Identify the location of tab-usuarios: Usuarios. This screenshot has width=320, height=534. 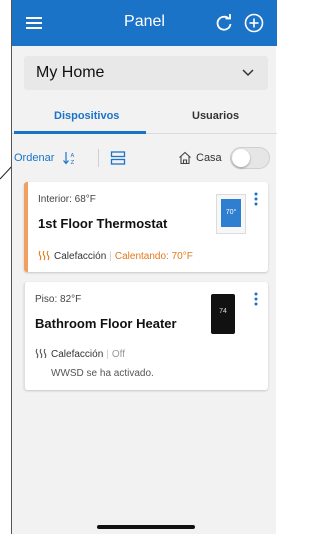
(215, 116).